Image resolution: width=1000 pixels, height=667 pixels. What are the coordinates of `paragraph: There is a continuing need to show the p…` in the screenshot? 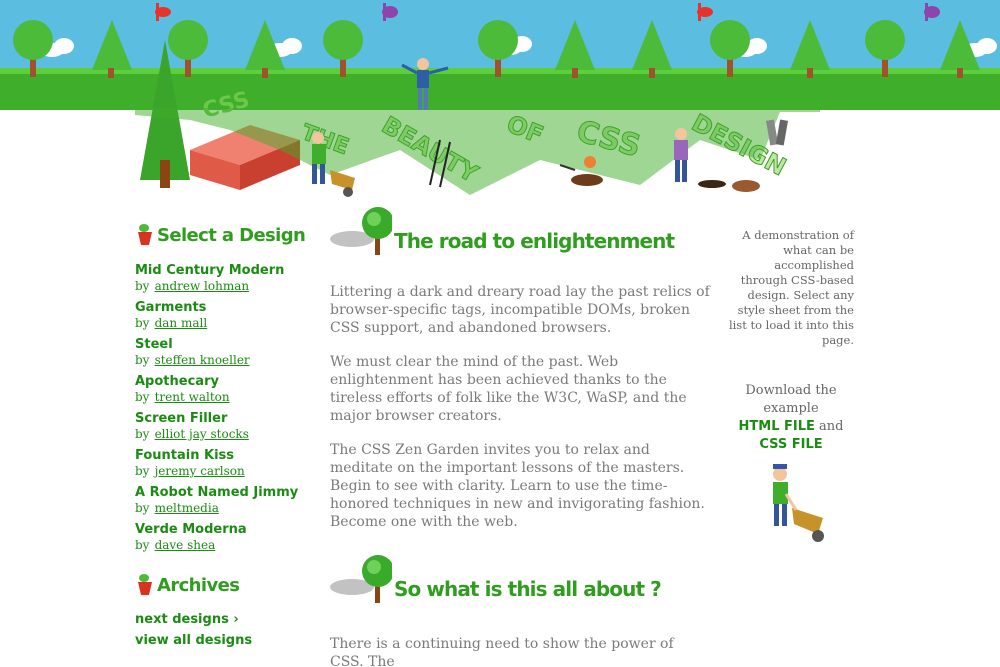 It's located at (502, 651).